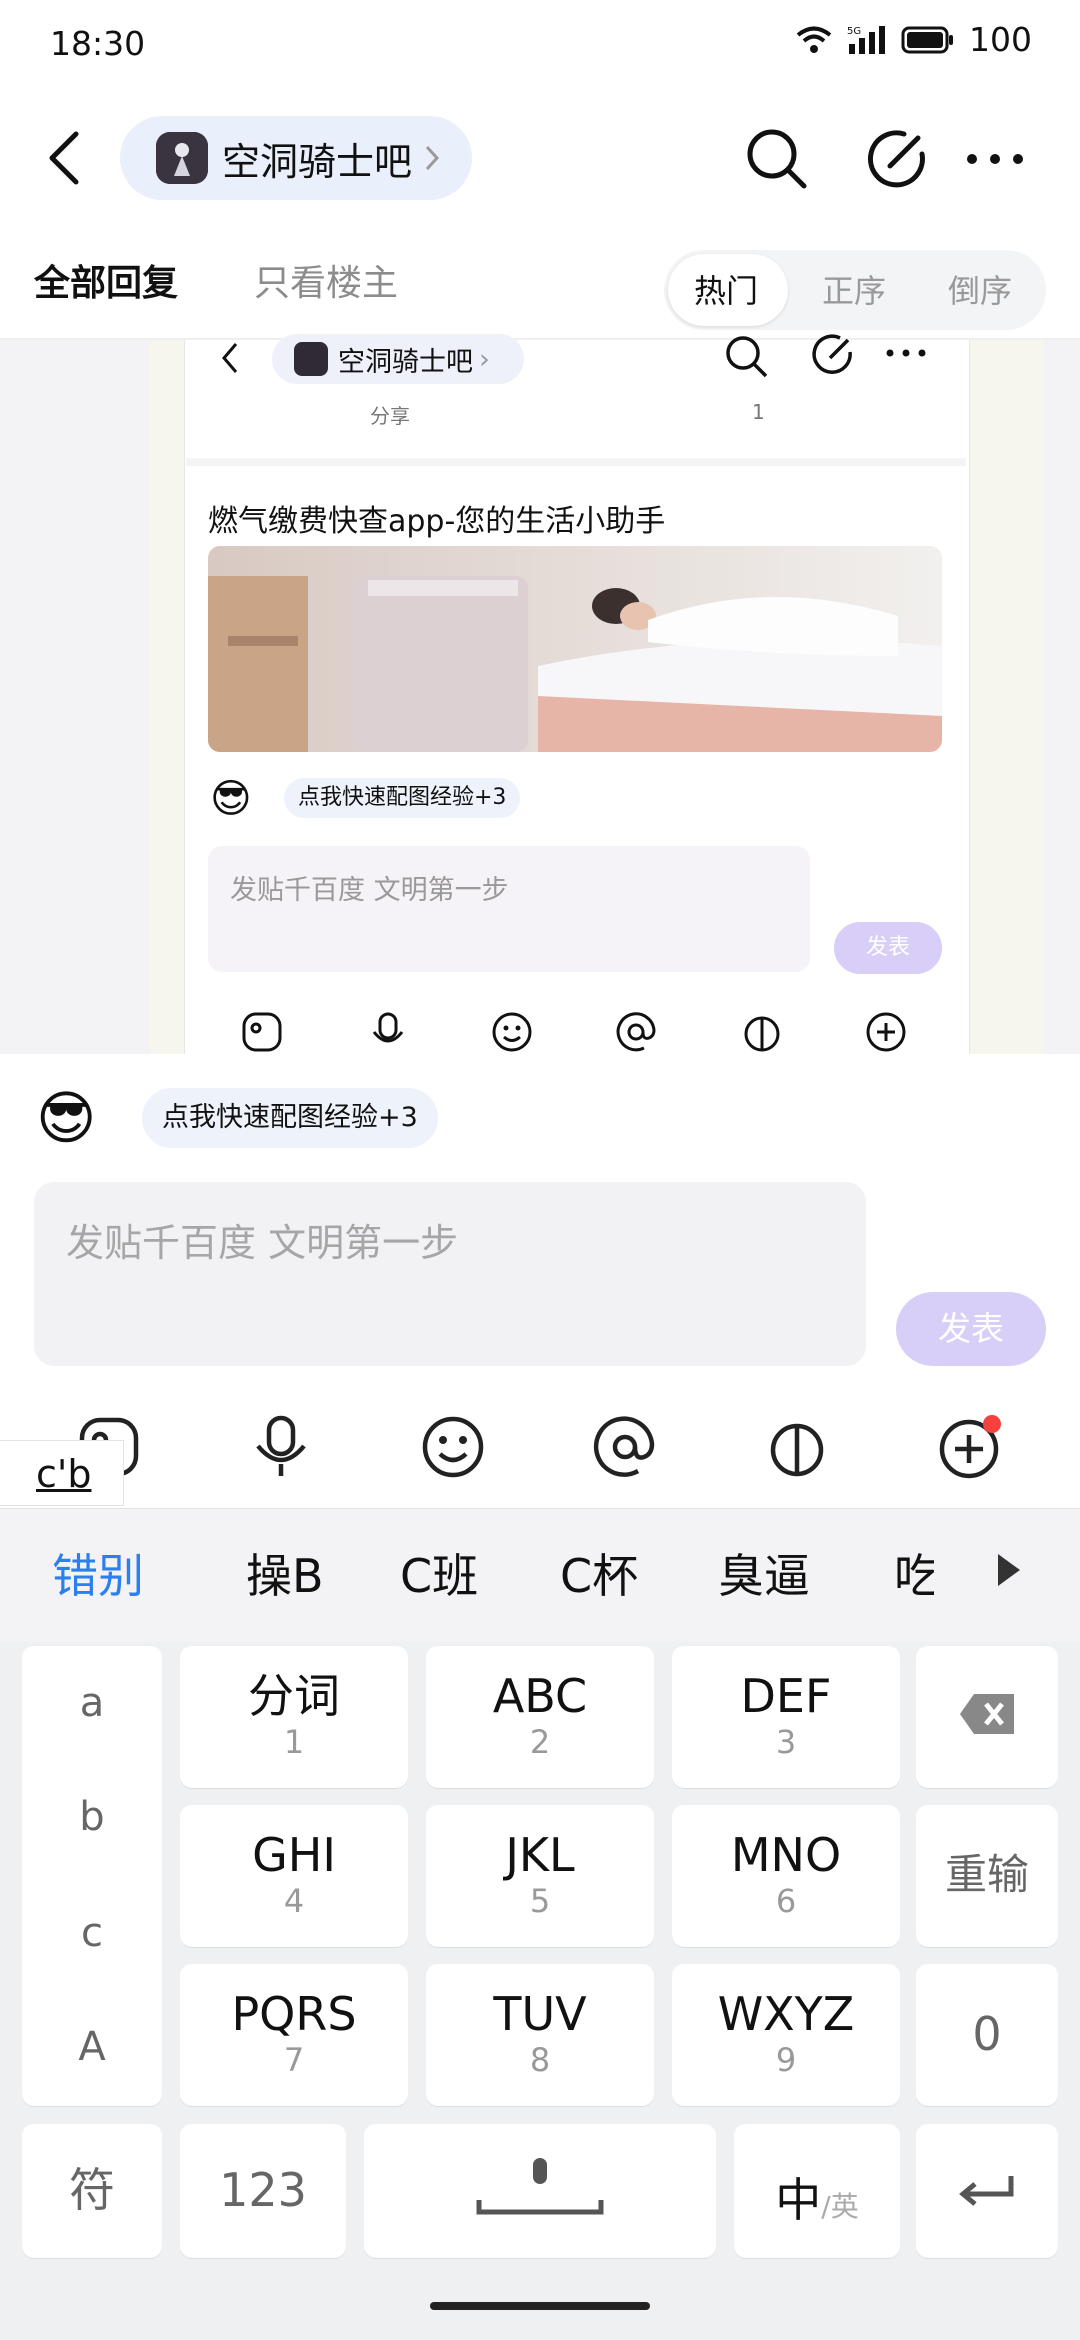 The image size is (1080, 2340). I want to click on key-1: 分词 1, so click(294, 1717).